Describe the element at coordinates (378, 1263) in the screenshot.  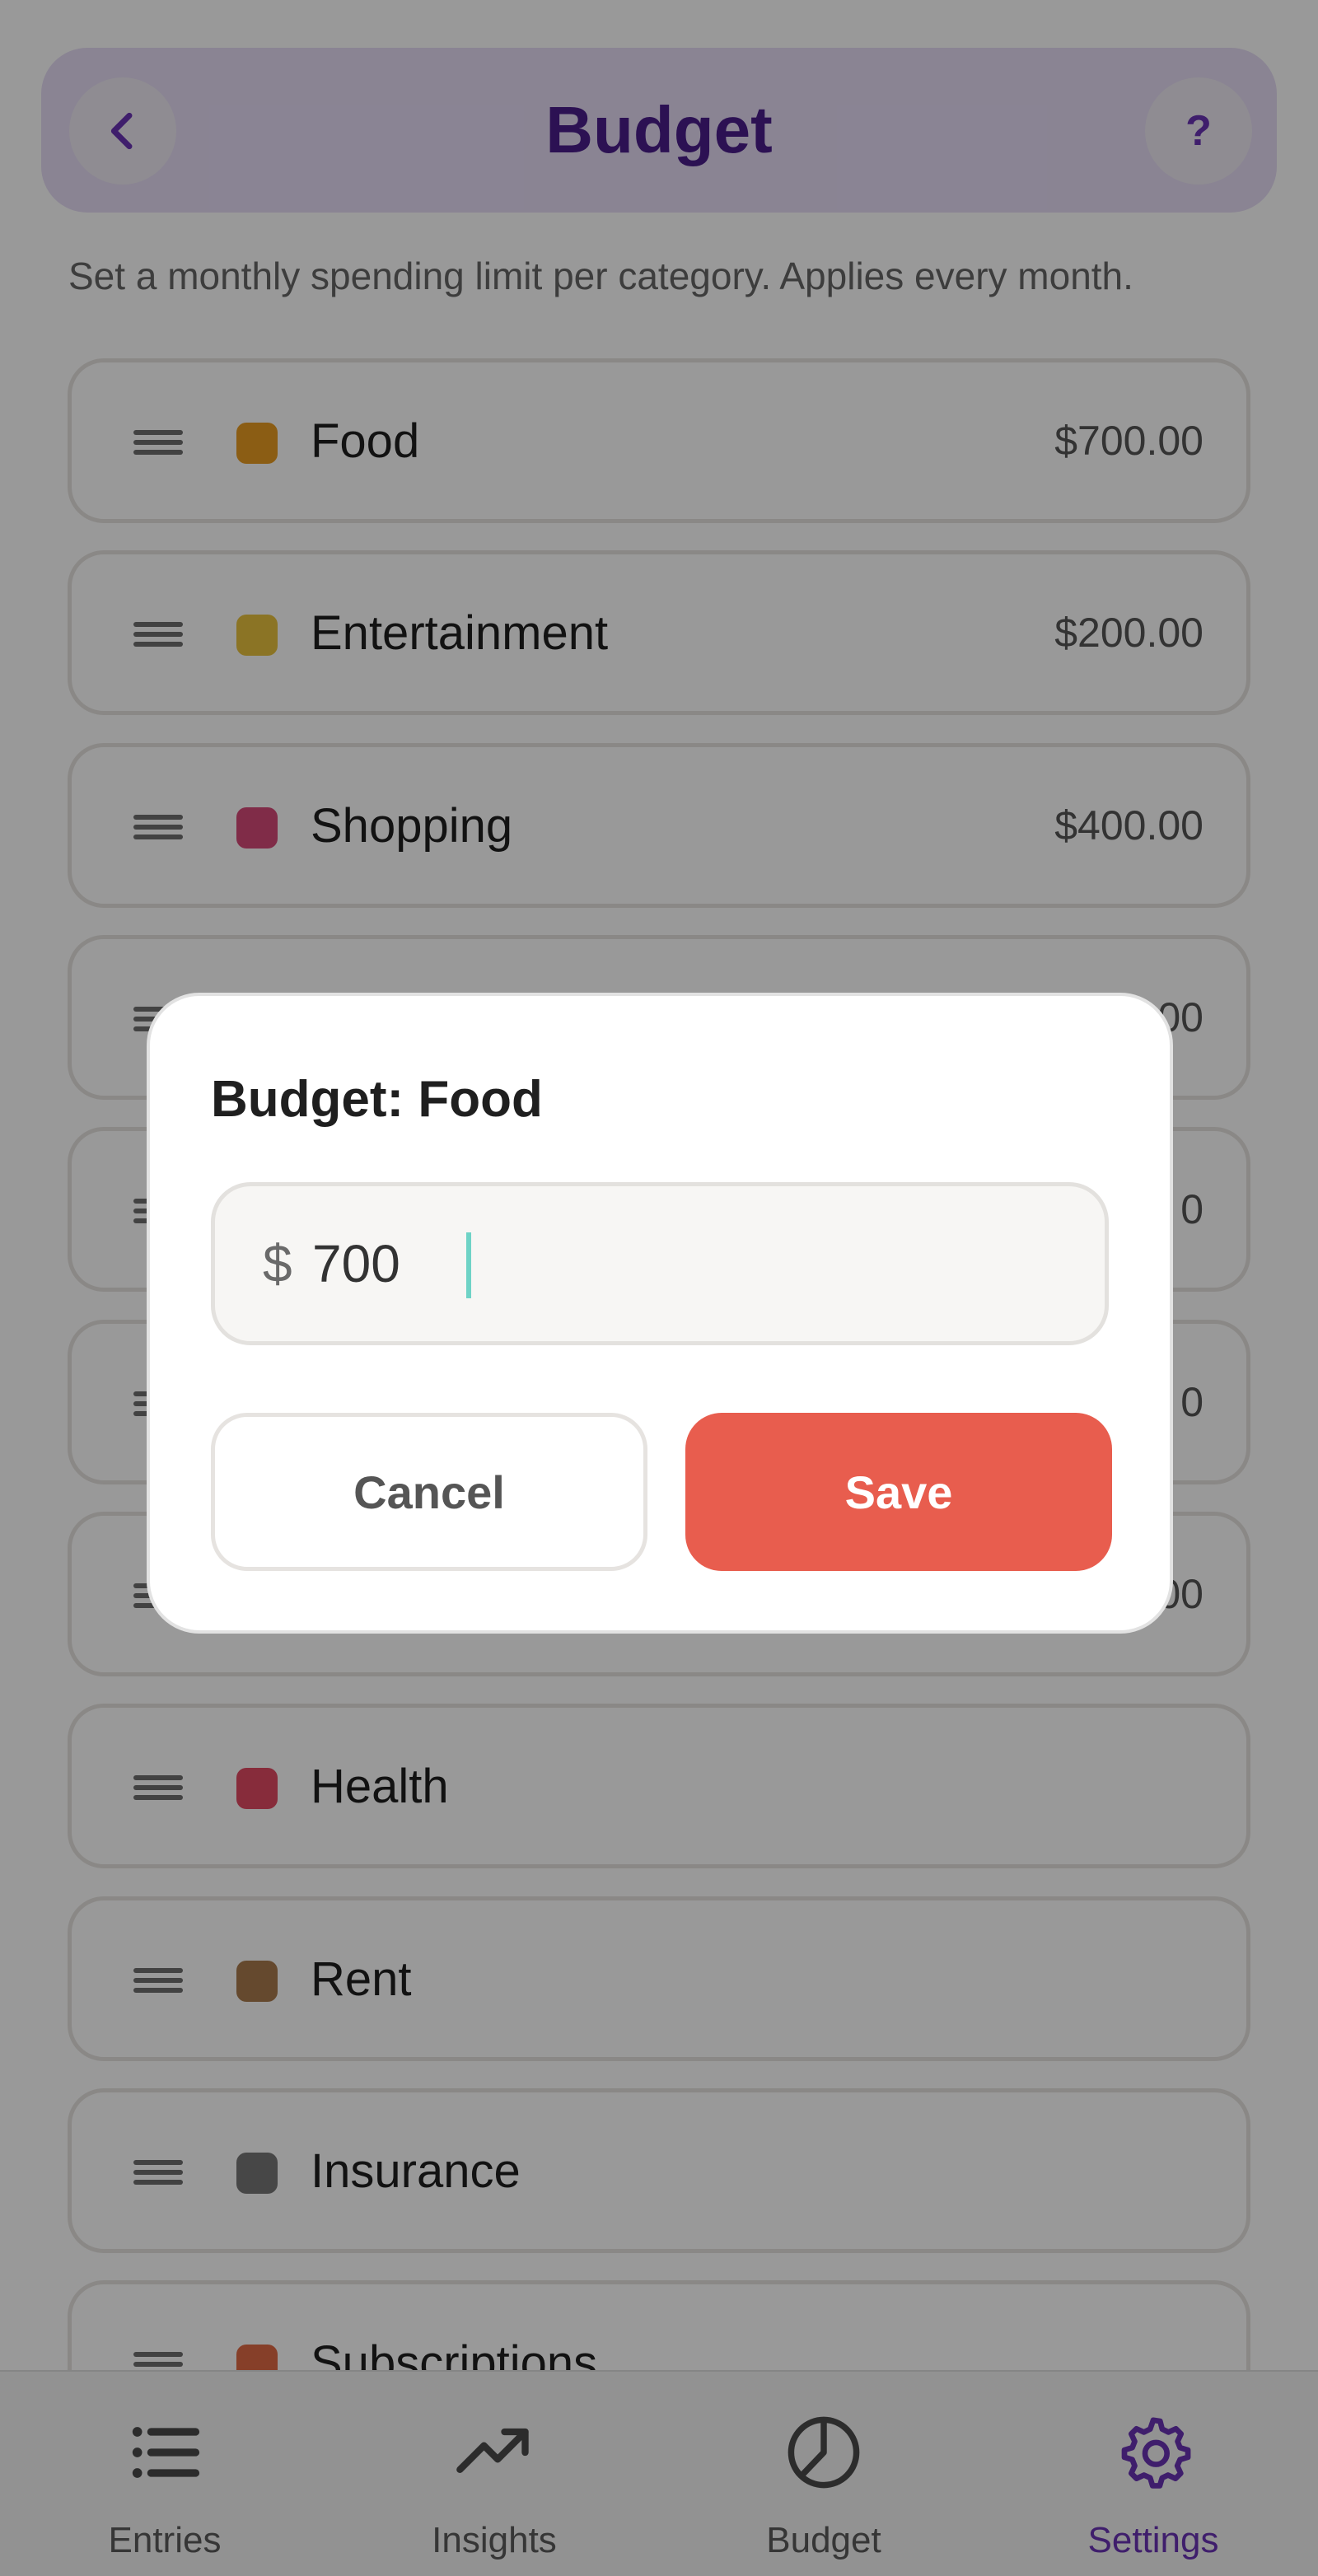
I see `budget-amount-input` at that location.